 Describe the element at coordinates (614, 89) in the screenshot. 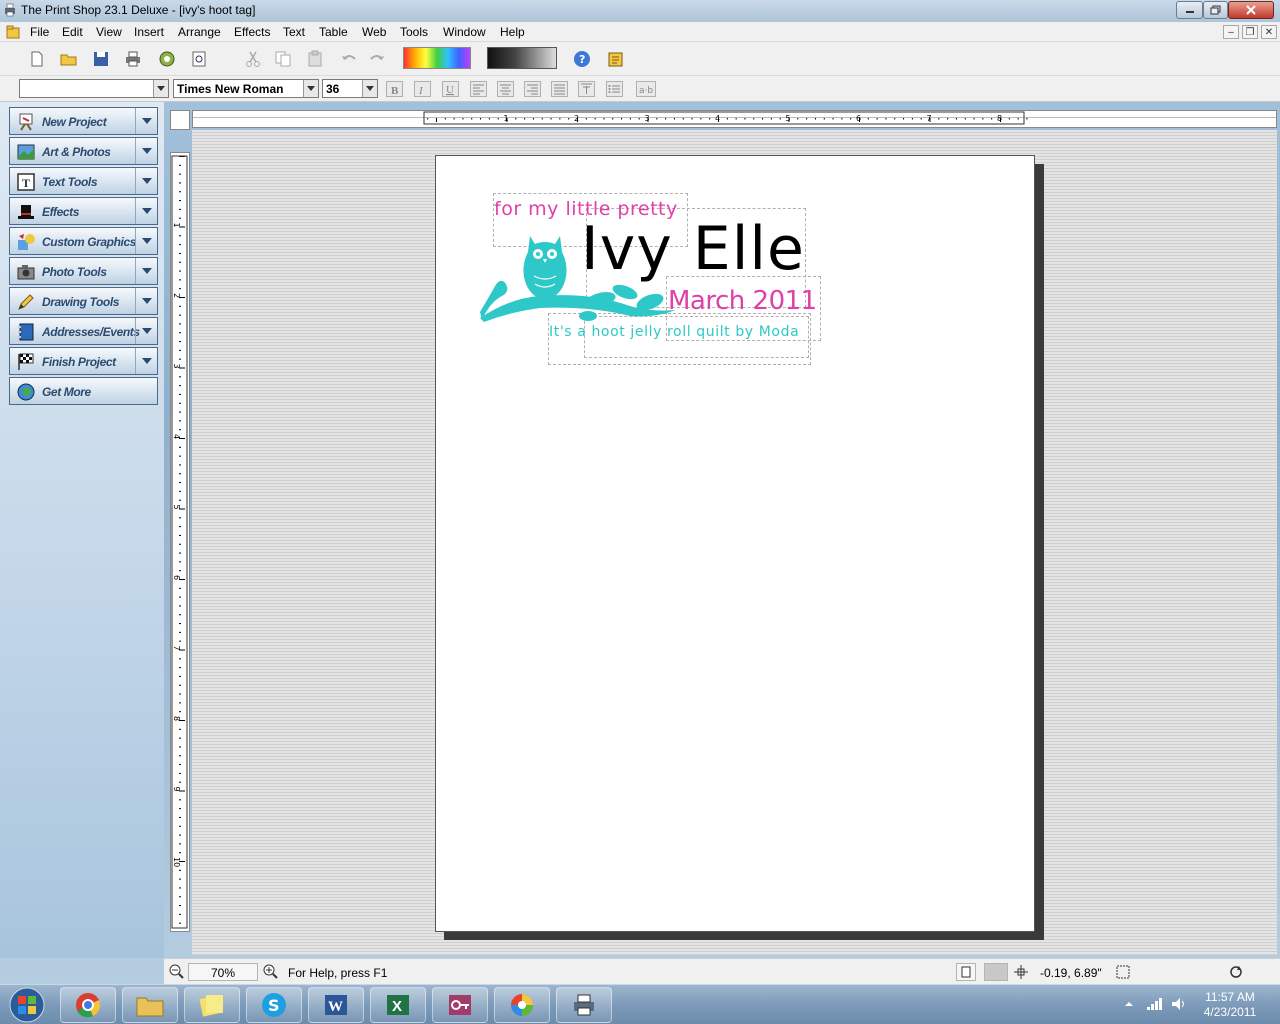

I see `bullet-list-icon` at that location.